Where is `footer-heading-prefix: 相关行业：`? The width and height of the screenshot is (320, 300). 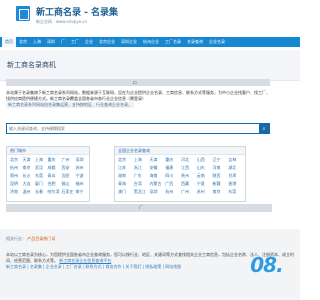 footer-heading-prefix: 相关行业： is located at coordinates (16, 238).